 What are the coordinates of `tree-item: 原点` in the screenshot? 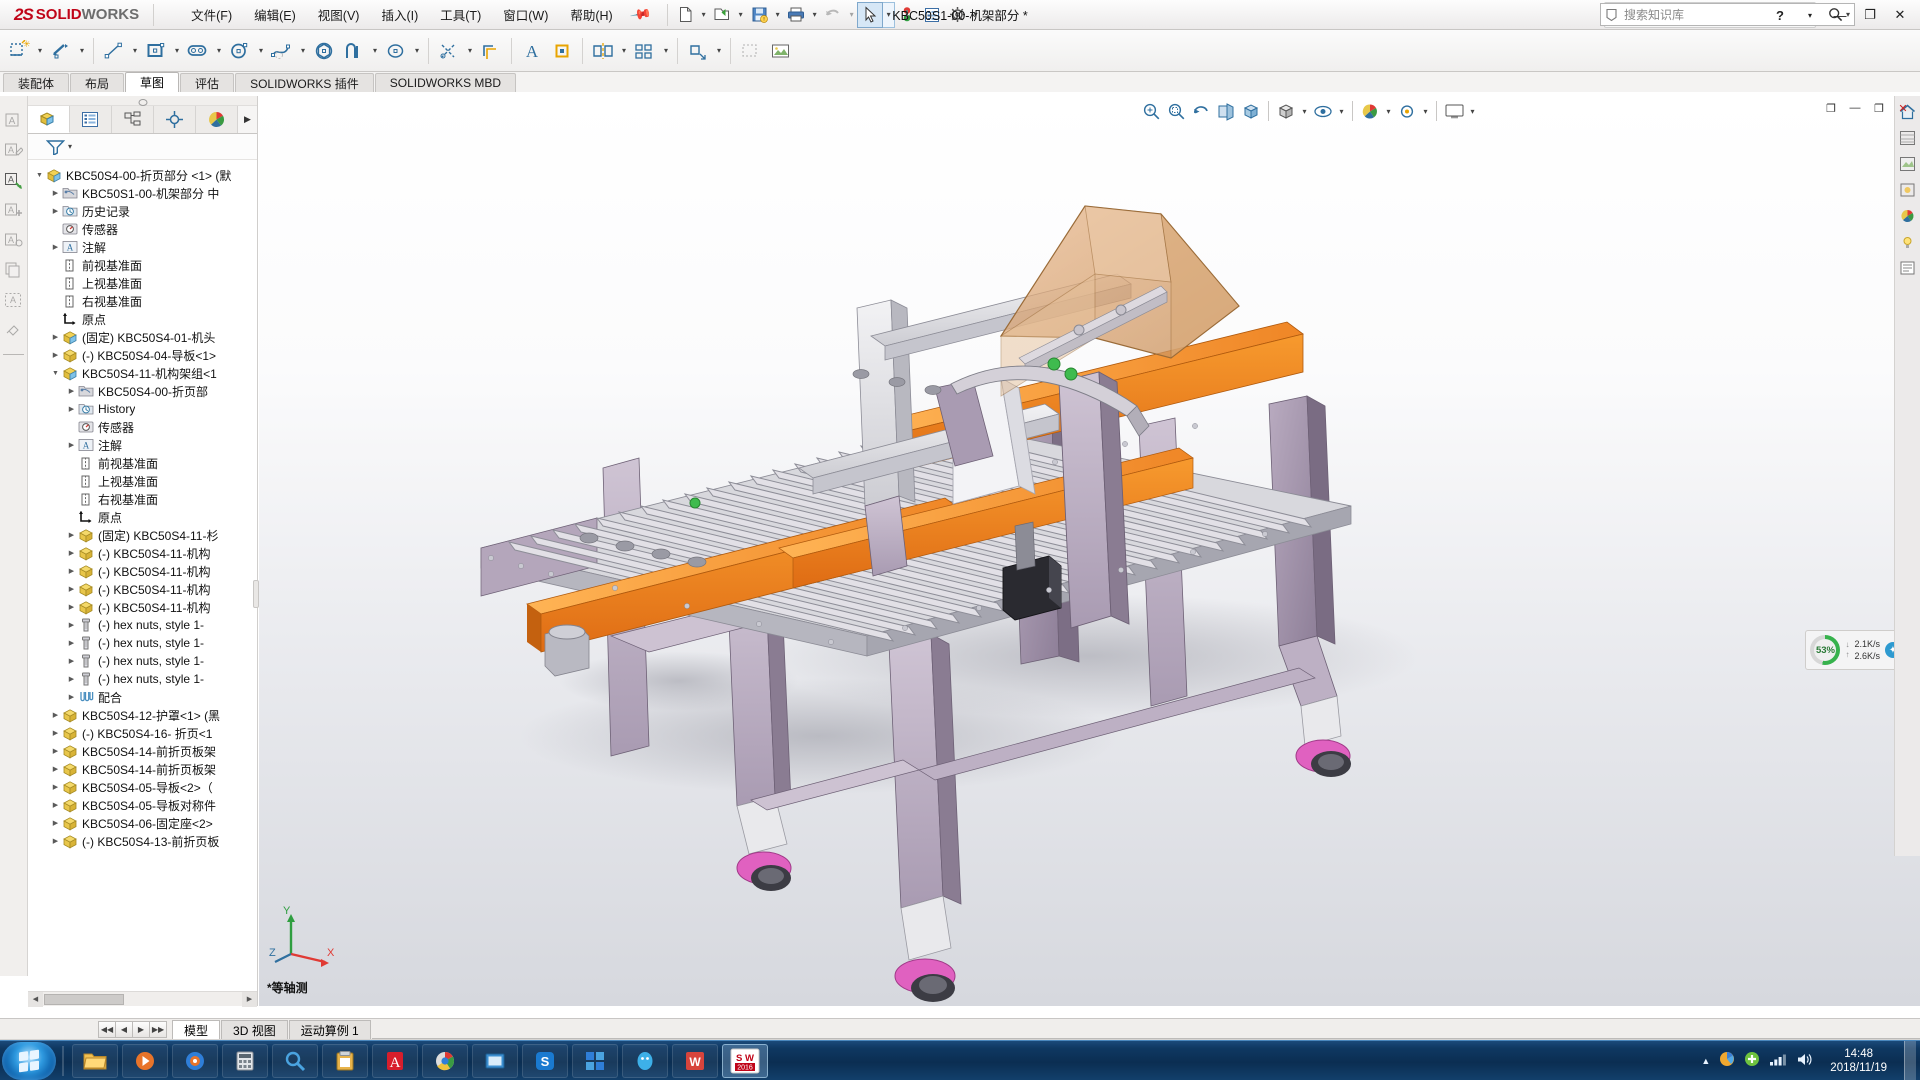 It's located at (142, 517).